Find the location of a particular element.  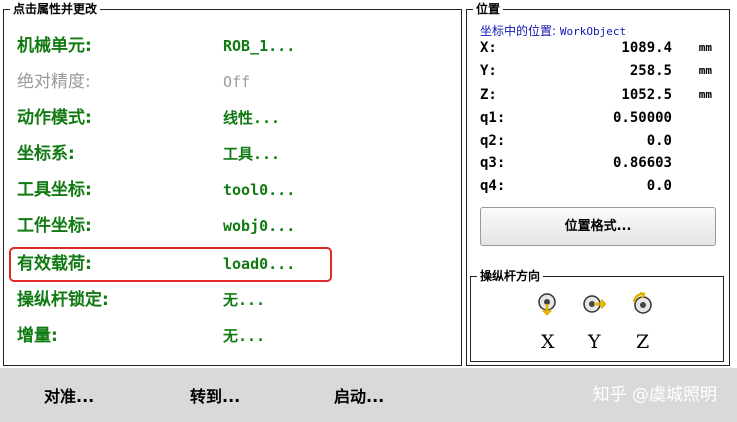

axis-label-y: Y is located at coordinates (594, 342).